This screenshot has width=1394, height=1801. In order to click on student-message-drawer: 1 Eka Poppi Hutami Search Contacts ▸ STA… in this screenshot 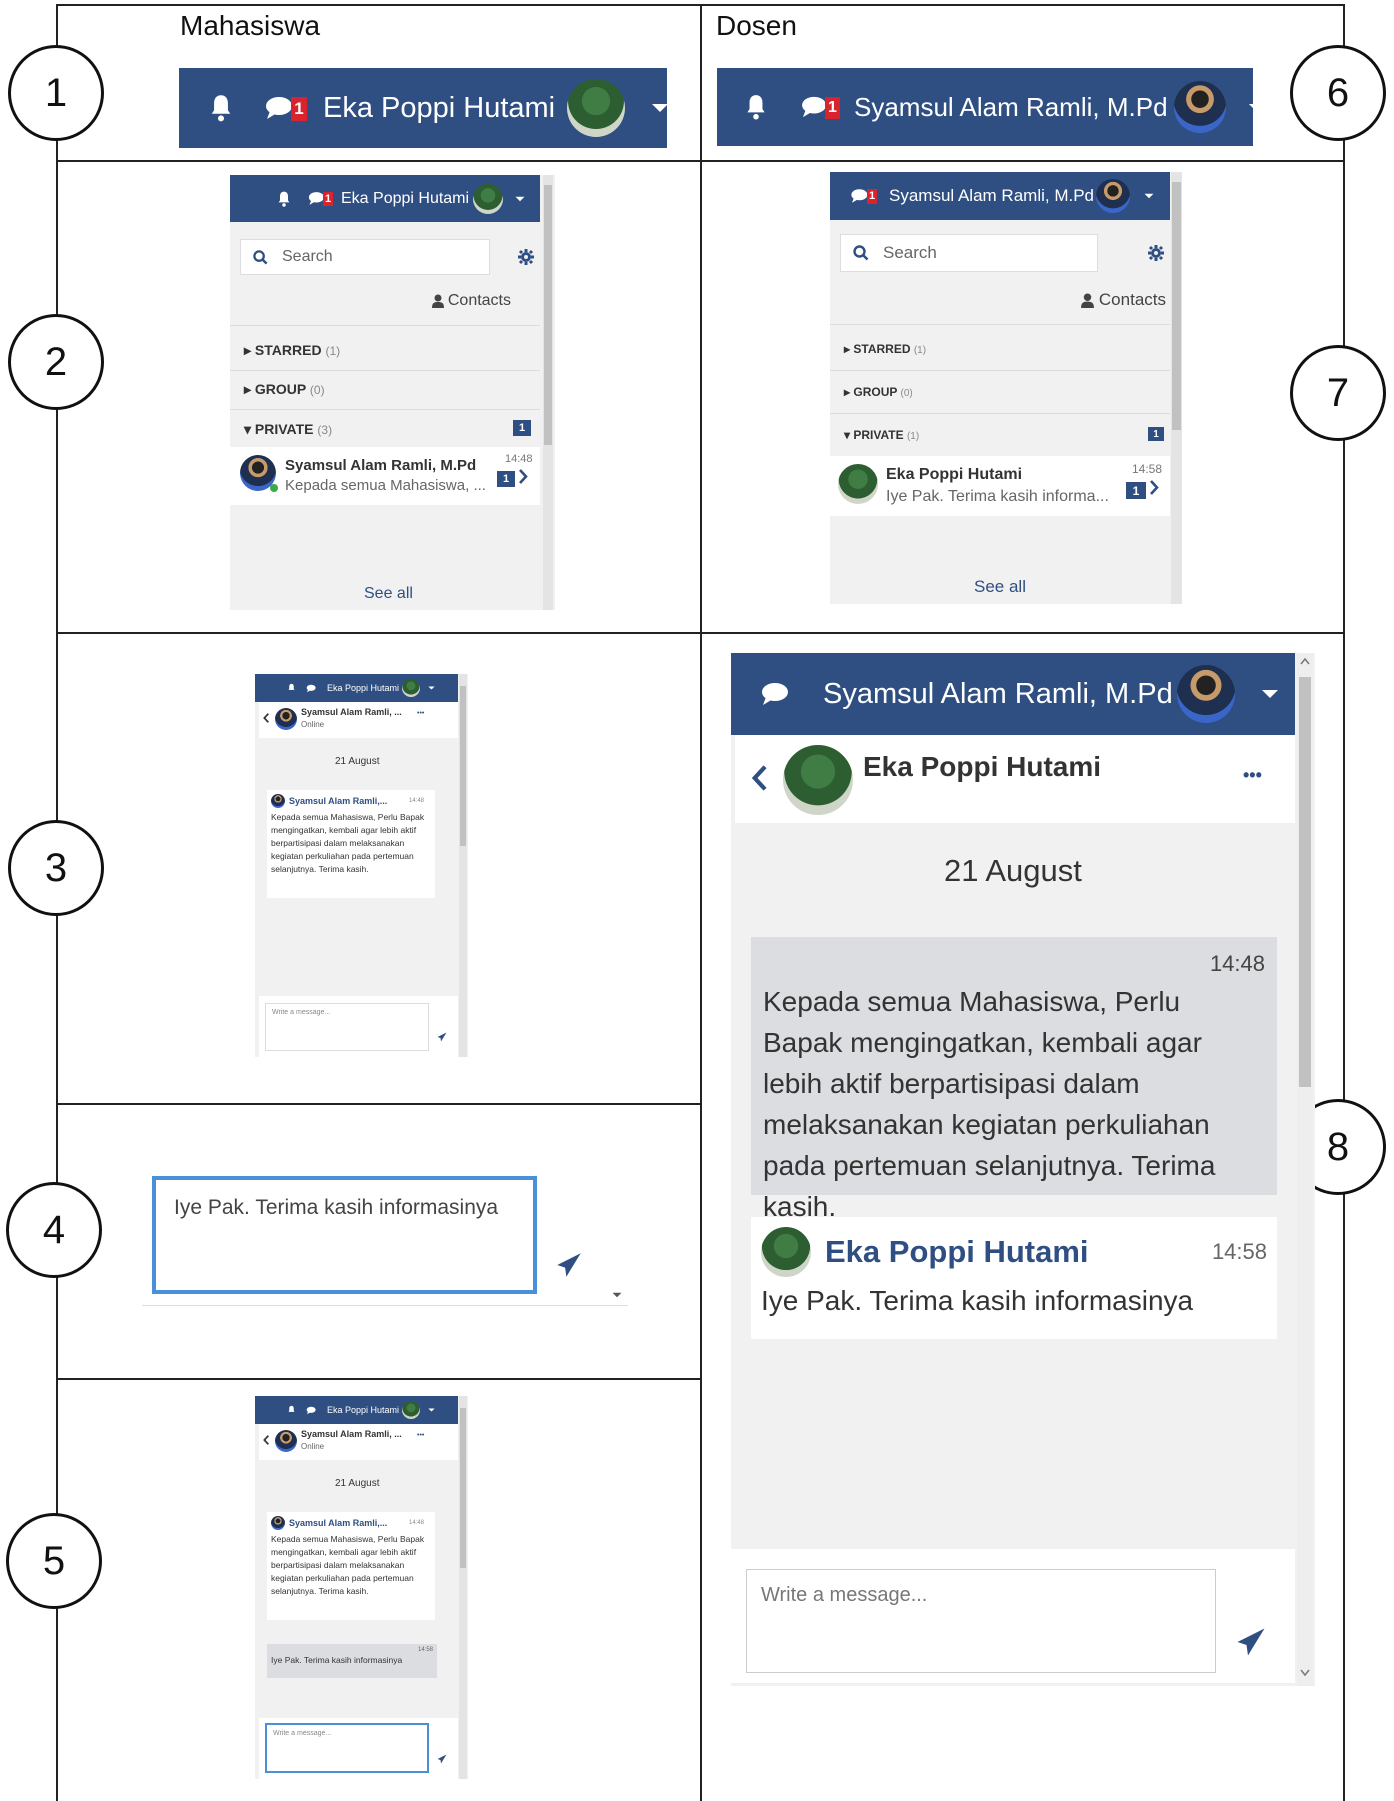, I will do `click(392, 392)`.